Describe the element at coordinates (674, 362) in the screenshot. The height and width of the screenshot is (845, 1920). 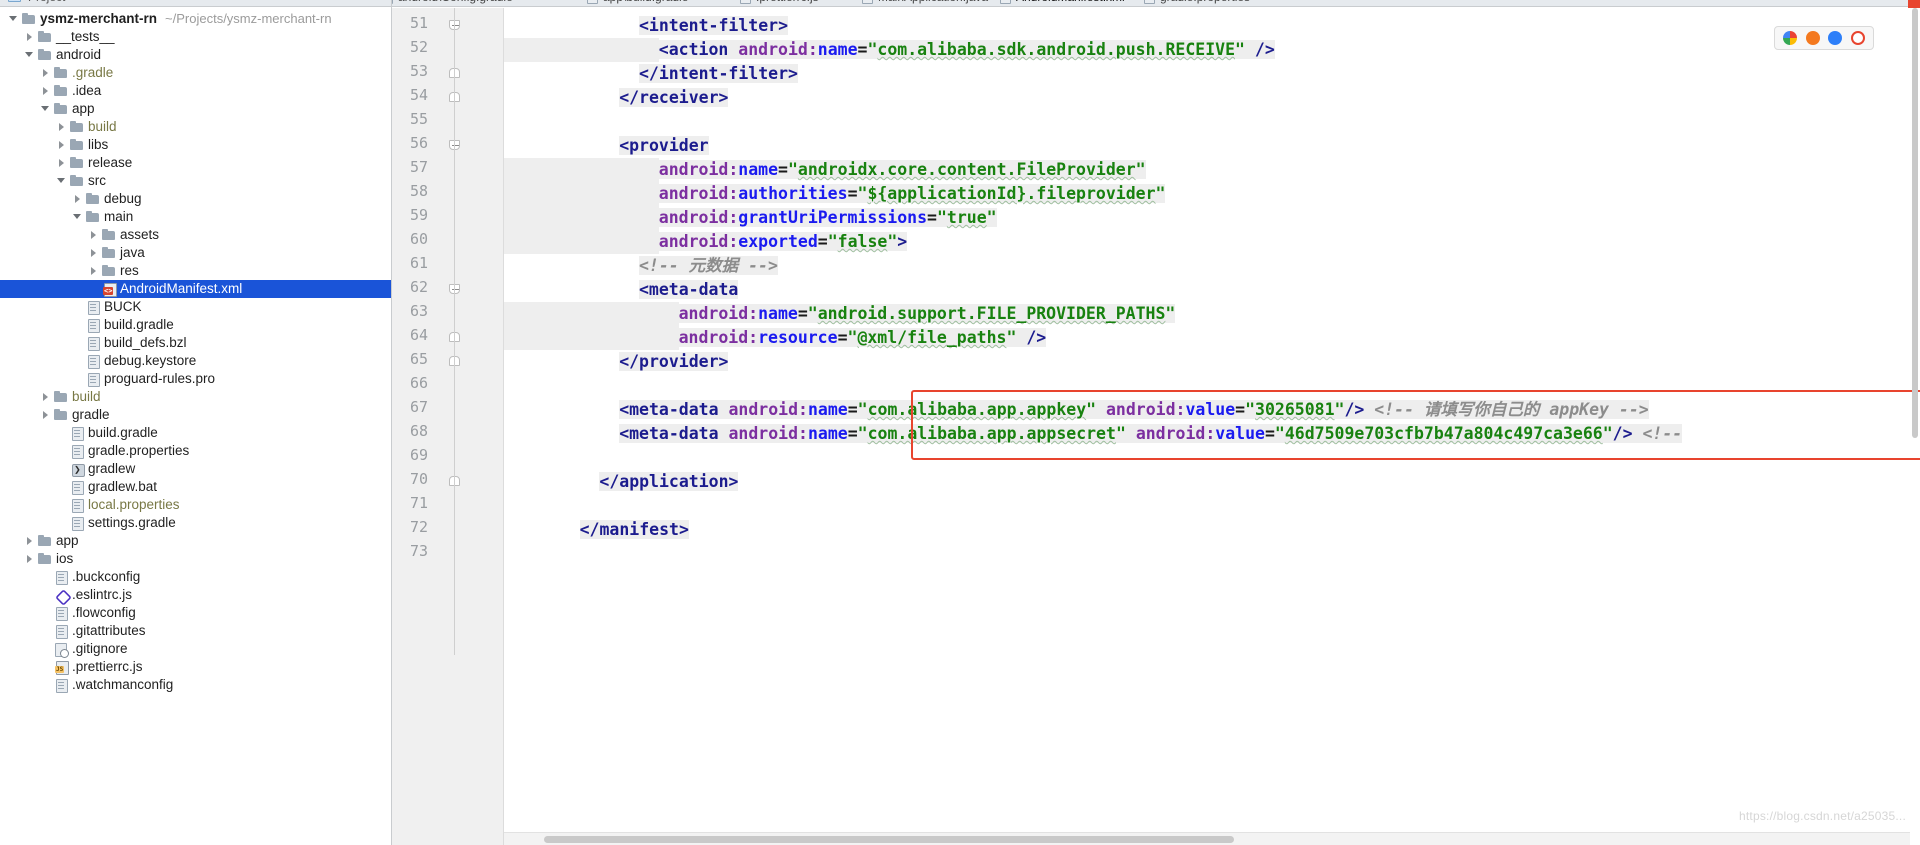
I see `code-line: </provider>` at that location.